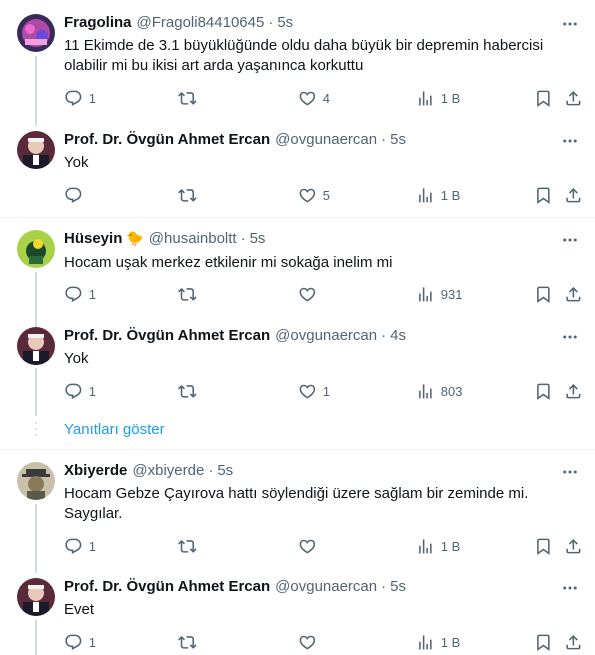 This screenshot has height=655, width=595. What do you see at coordinates (76, 358) in the screenshot?
I see `tweet-text: Yok` at bounding box center [76, 358].